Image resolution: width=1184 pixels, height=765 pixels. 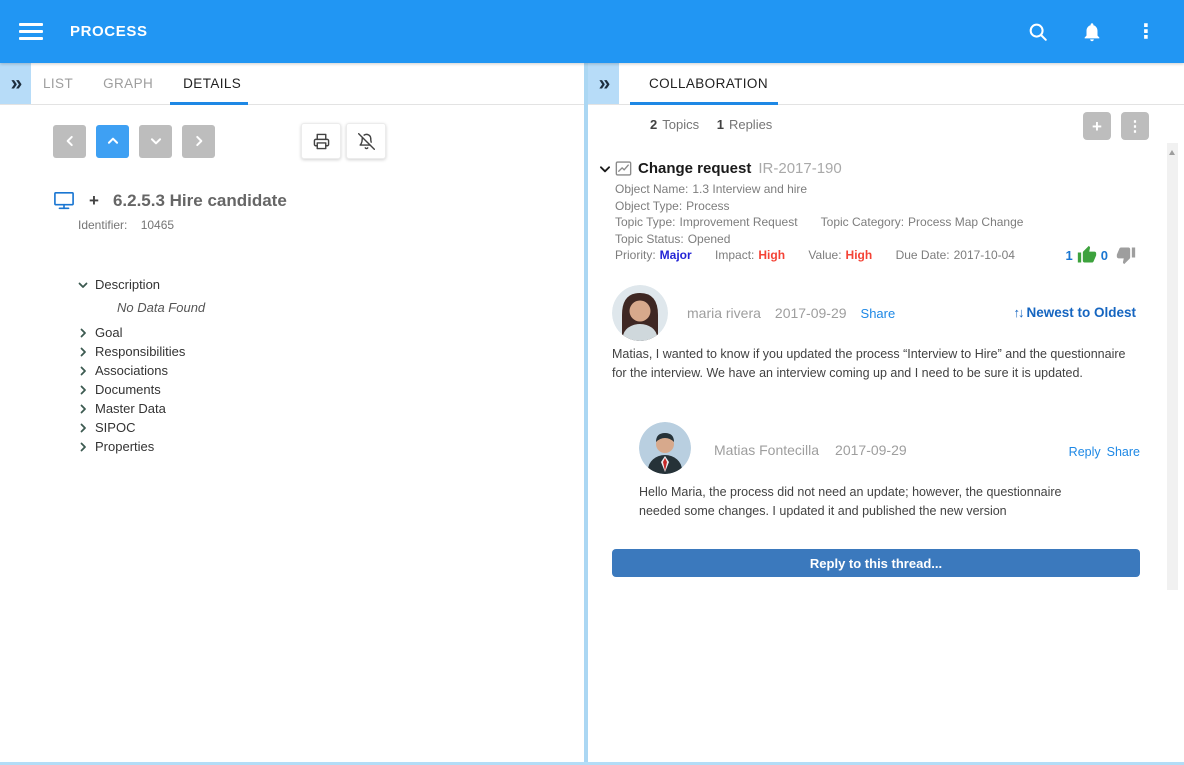 I want to click on tab-graph: GRAPH, so click(x=128, y=83).